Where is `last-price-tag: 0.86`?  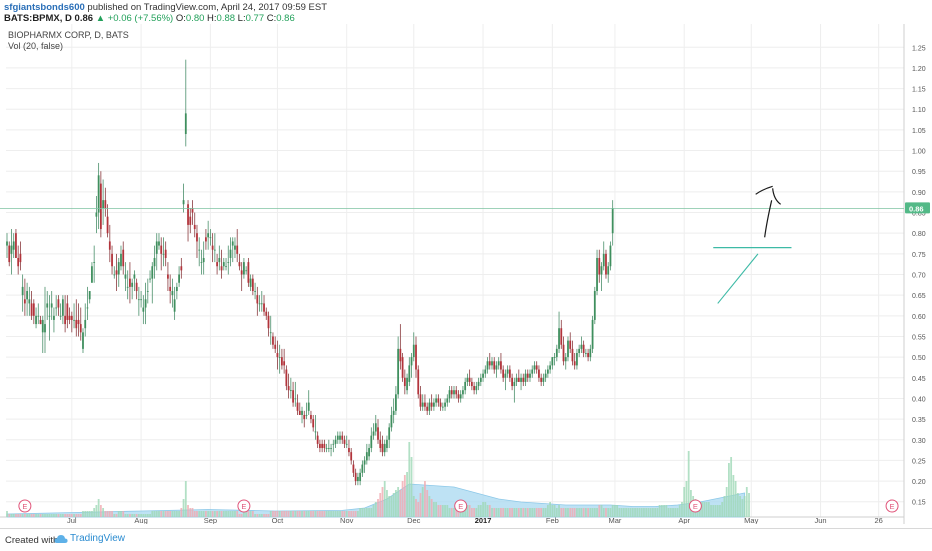
last-price-tag: 0.86 is located at coordinates (917, 208).